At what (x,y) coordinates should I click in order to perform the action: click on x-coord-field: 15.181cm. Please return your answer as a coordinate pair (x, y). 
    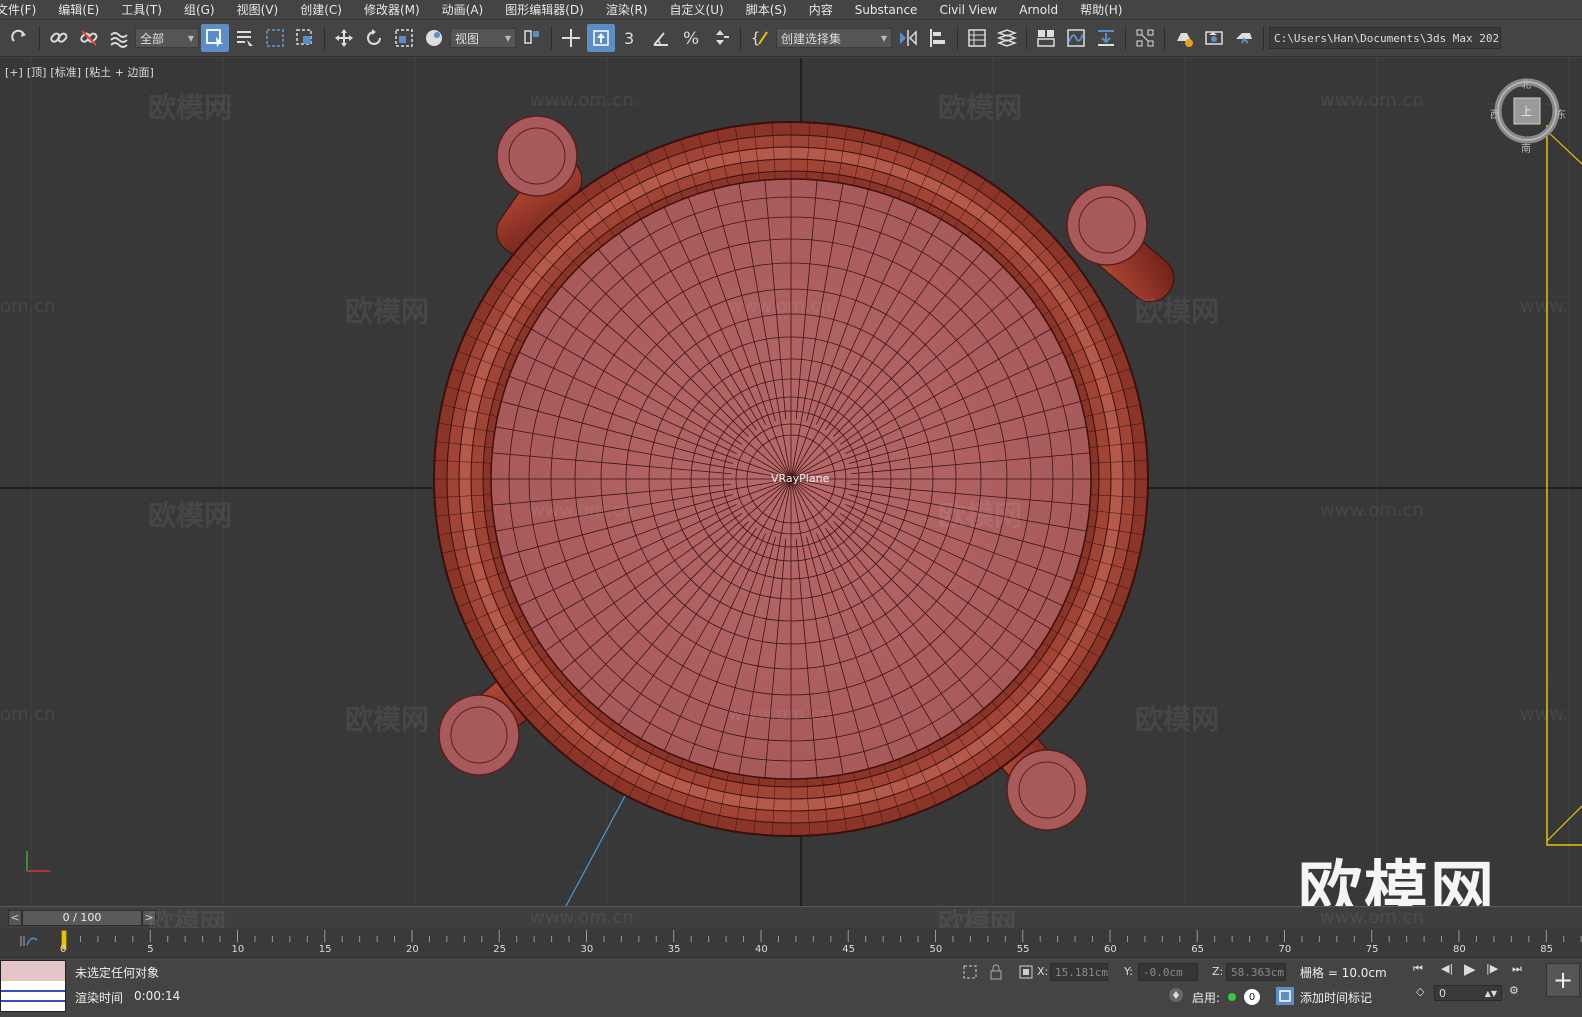
    Looking at the image, I should click on (1079, 972).